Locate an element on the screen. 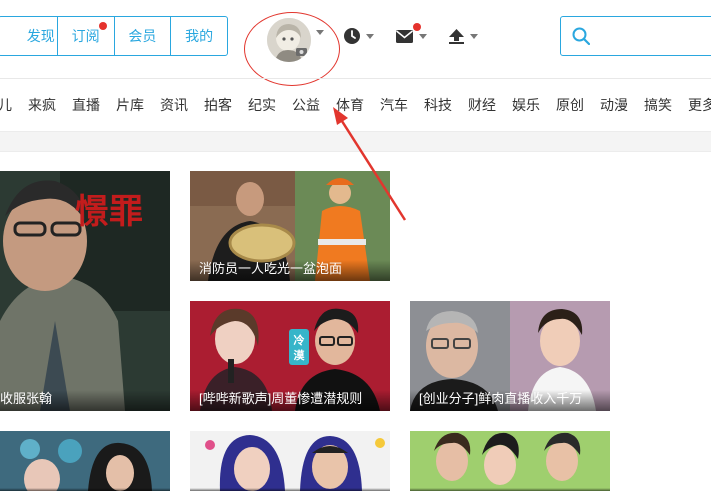  category-item: 搞笑 is located at coordinates (658, 105).